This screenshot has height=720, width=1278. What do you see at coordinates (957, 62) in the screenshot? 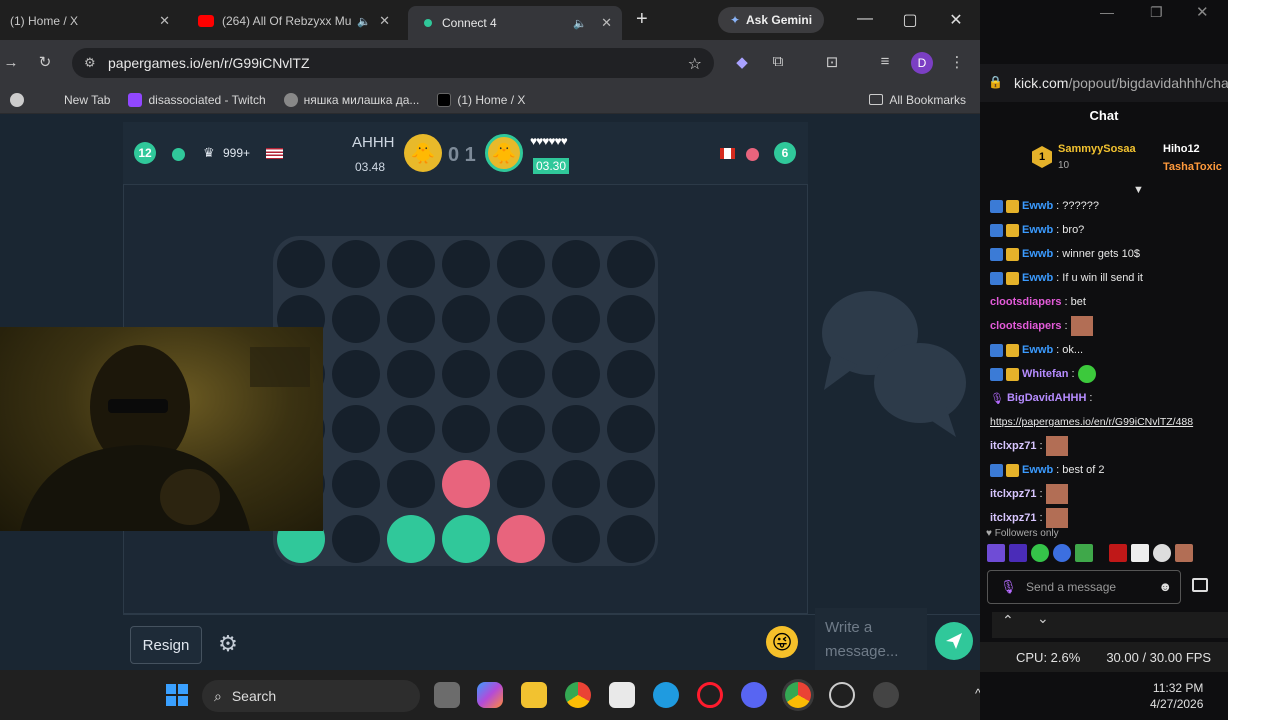
I see `menu-kebab-icon: ⋮` at bounding box center [957, 62].